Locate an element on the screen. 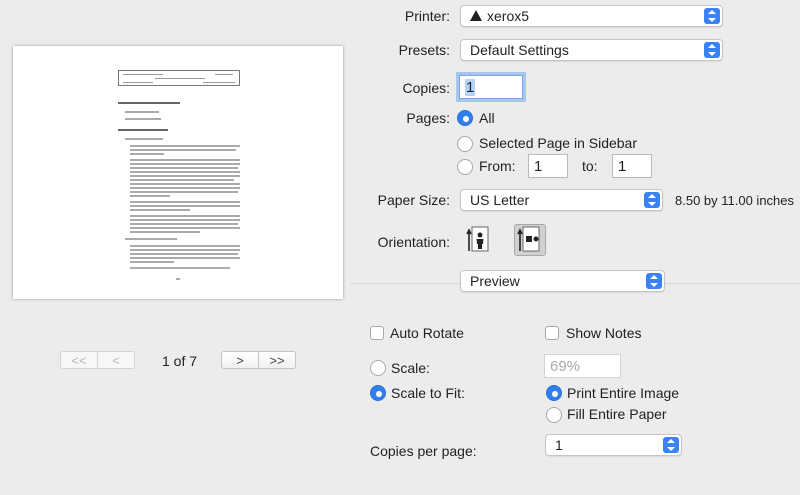 The width and height of the screenshot is (800, 495). copies-per-page-label: Copies per page: is located at coordinates (423, 451).